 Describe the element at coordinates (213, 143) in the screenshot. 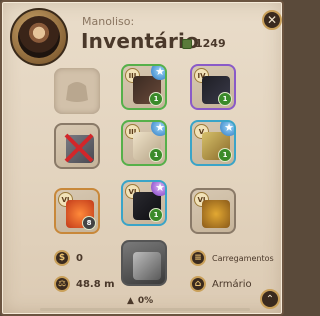

I see `slot-offhand: V 1 ★` at that location.